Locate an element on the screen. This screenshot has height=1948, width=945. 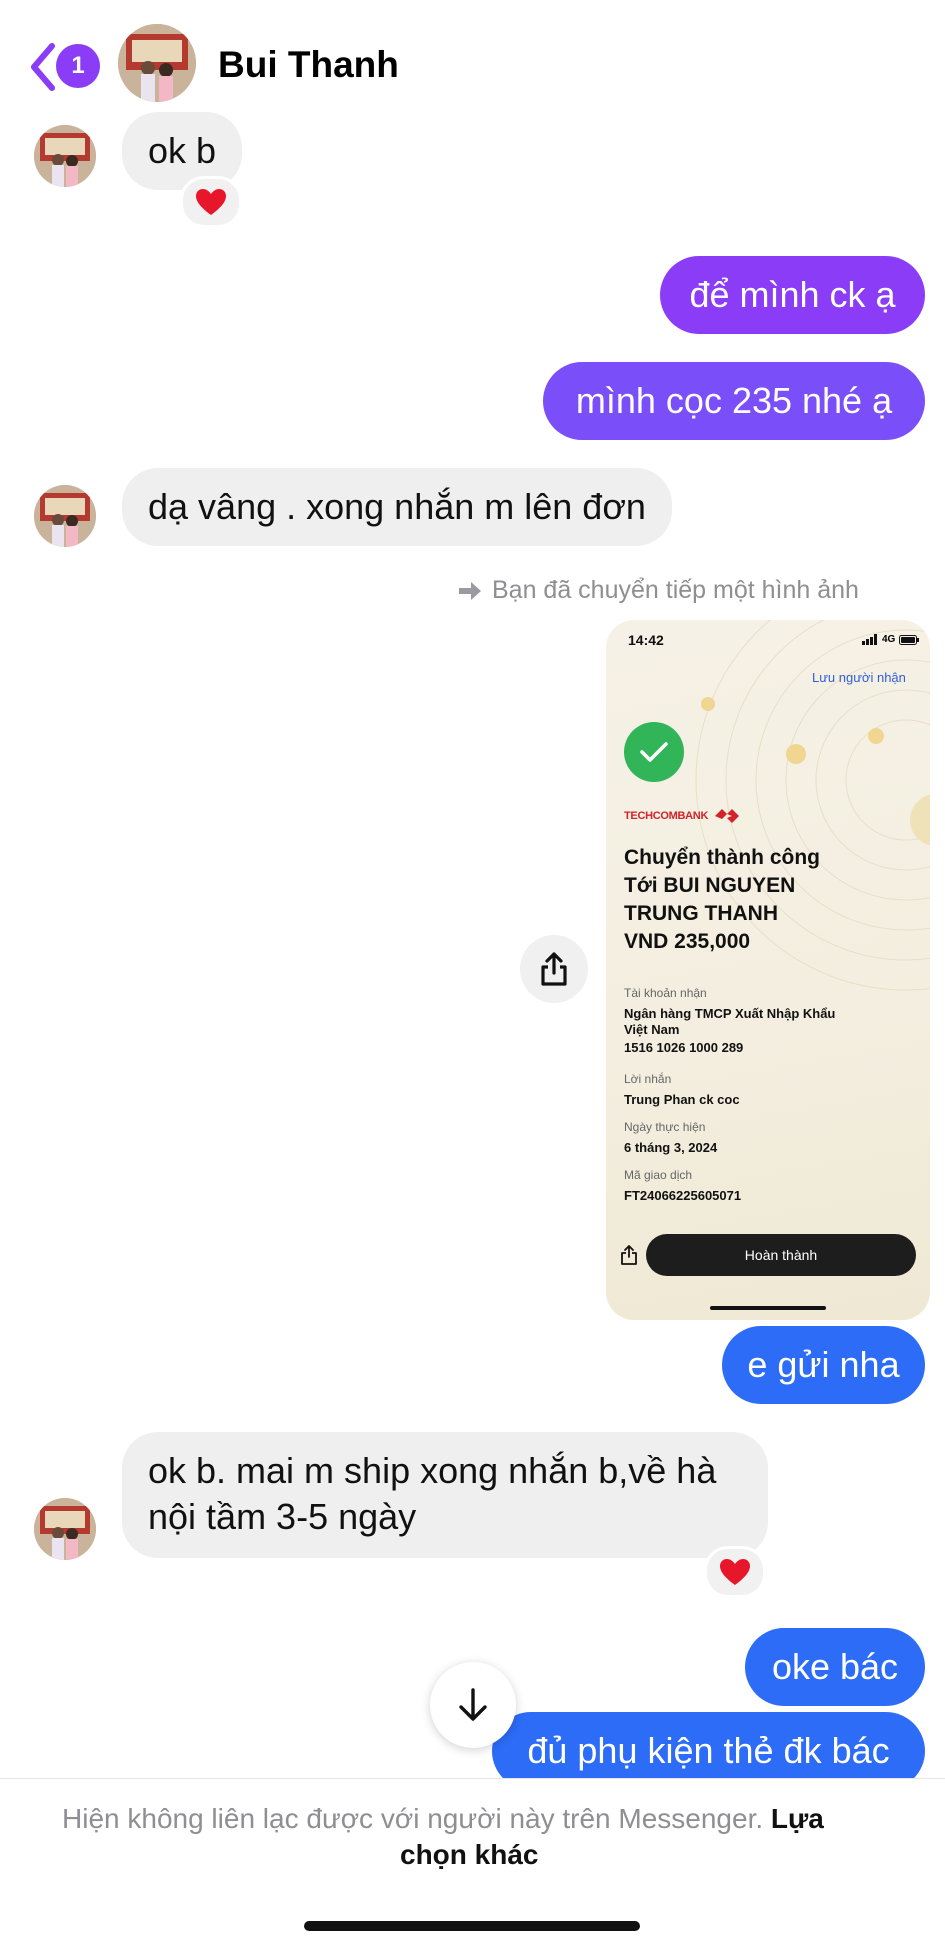
message-bubble-outgoing: e gửi nha is located at coordinates (823, 1365).